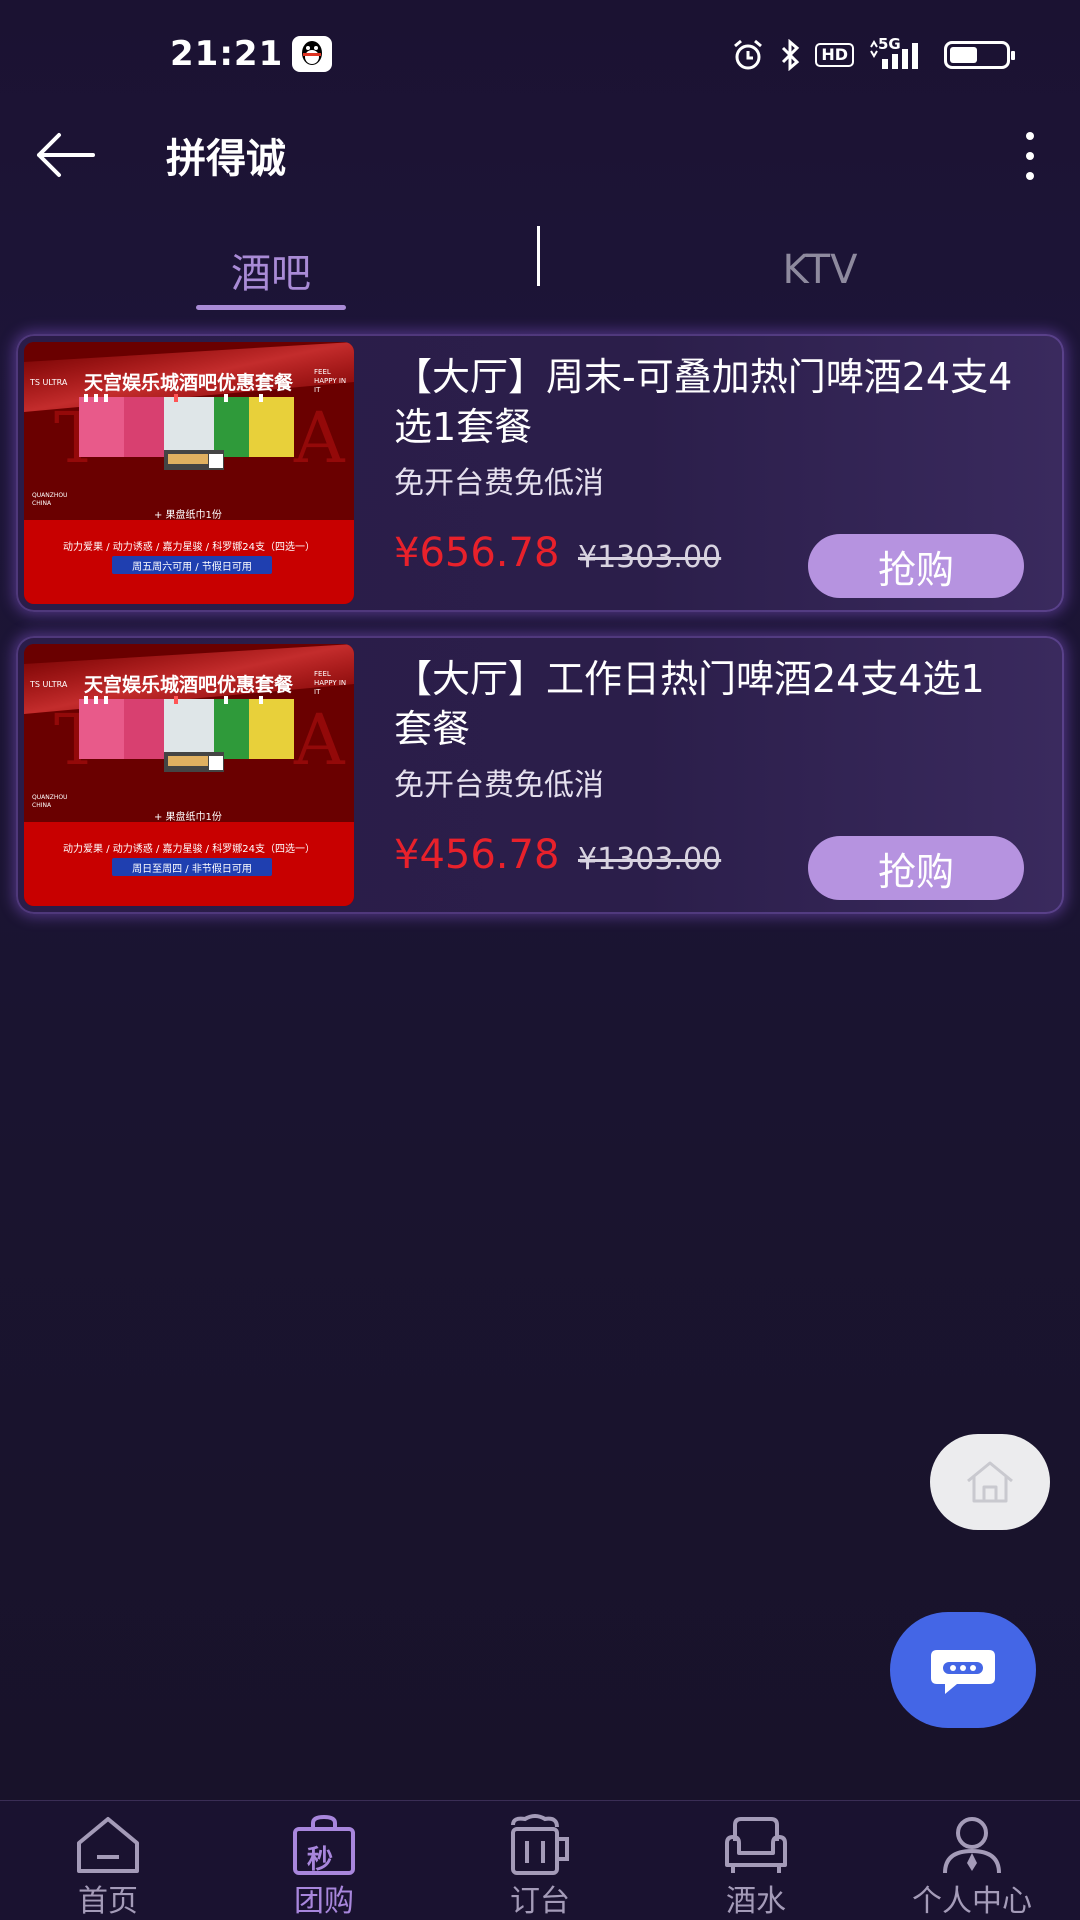  What do you see at coordinates (1030, 156) in the screenshot?
I see `more-menu-button` at bounding box center [1030, 156].